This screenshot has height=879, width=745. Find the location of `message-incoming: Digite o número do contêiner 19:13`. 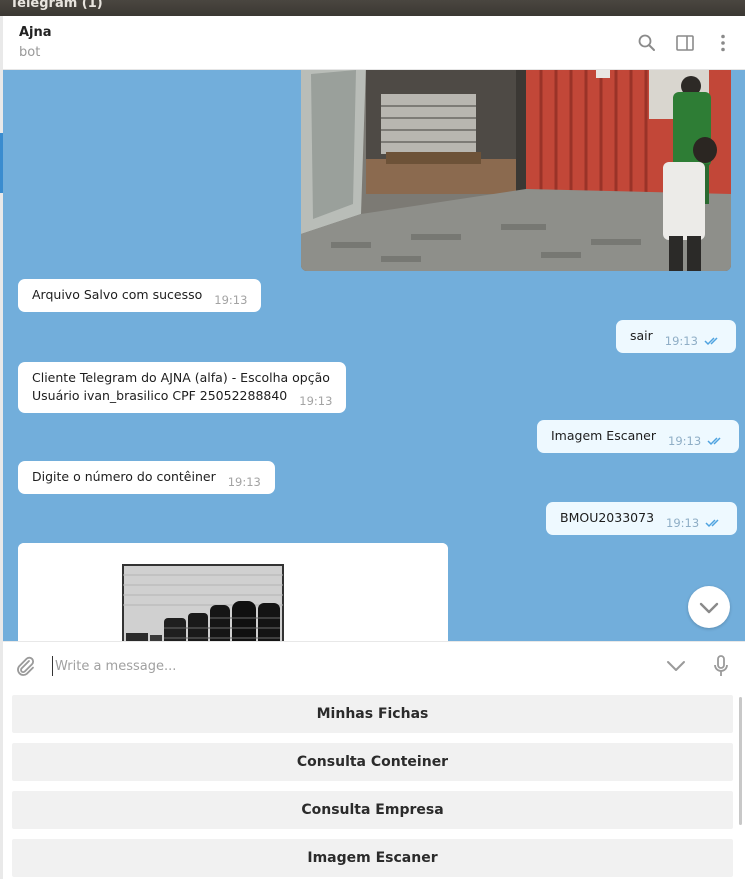

message-incoming: Digite o número do contêiner 19:13 is located at coordinates (146, 477).